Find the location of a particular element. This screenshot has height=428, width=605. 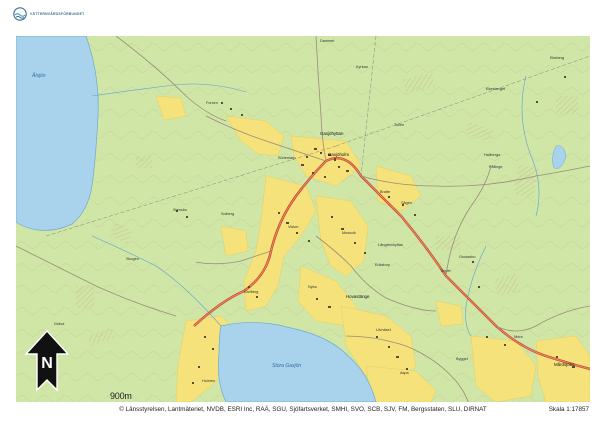

place-label-grava: Gräva is located at coordinates (59, 324).